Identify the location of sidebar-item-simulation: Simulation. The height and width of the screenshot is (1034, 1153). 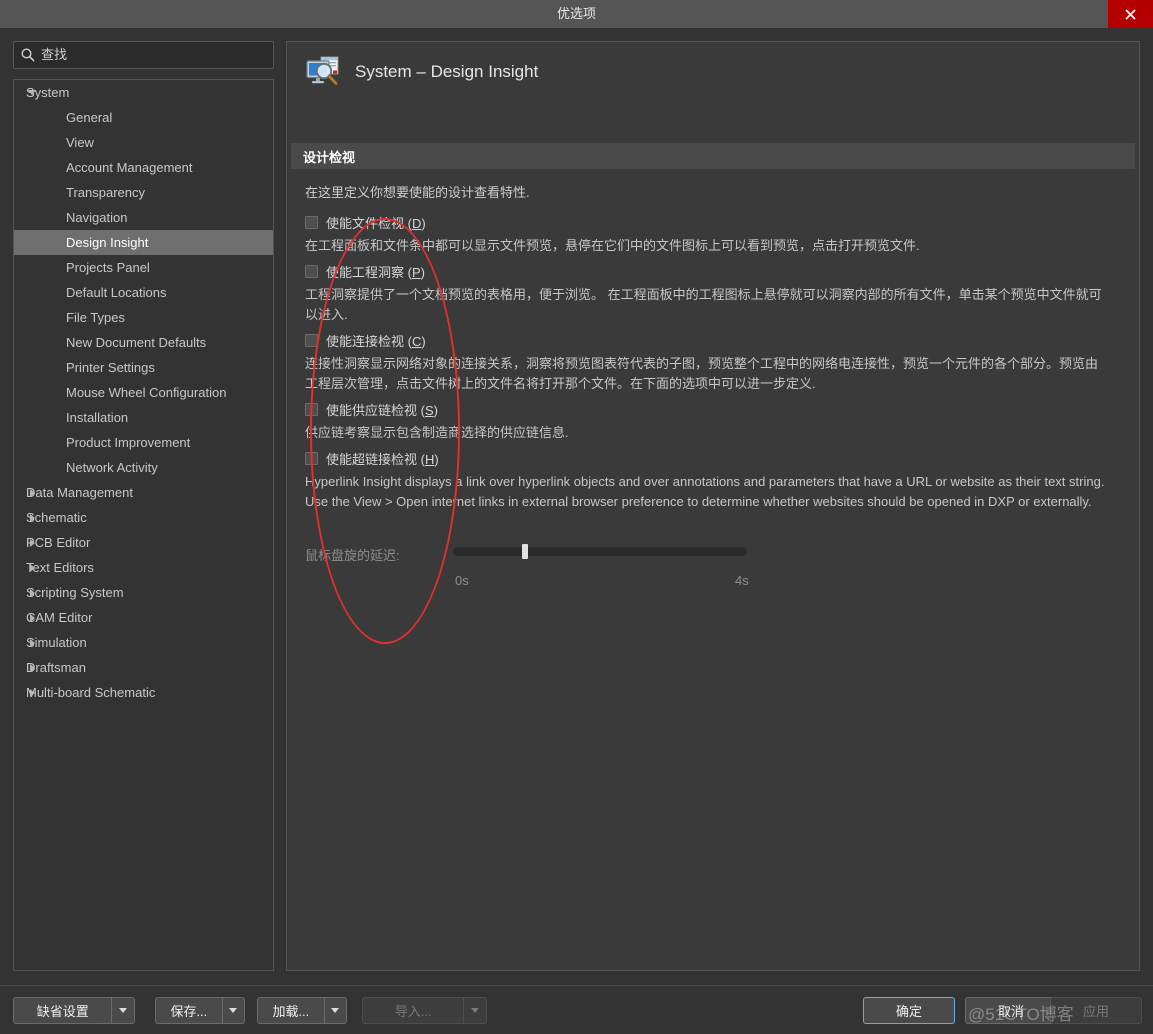
(143, 642).